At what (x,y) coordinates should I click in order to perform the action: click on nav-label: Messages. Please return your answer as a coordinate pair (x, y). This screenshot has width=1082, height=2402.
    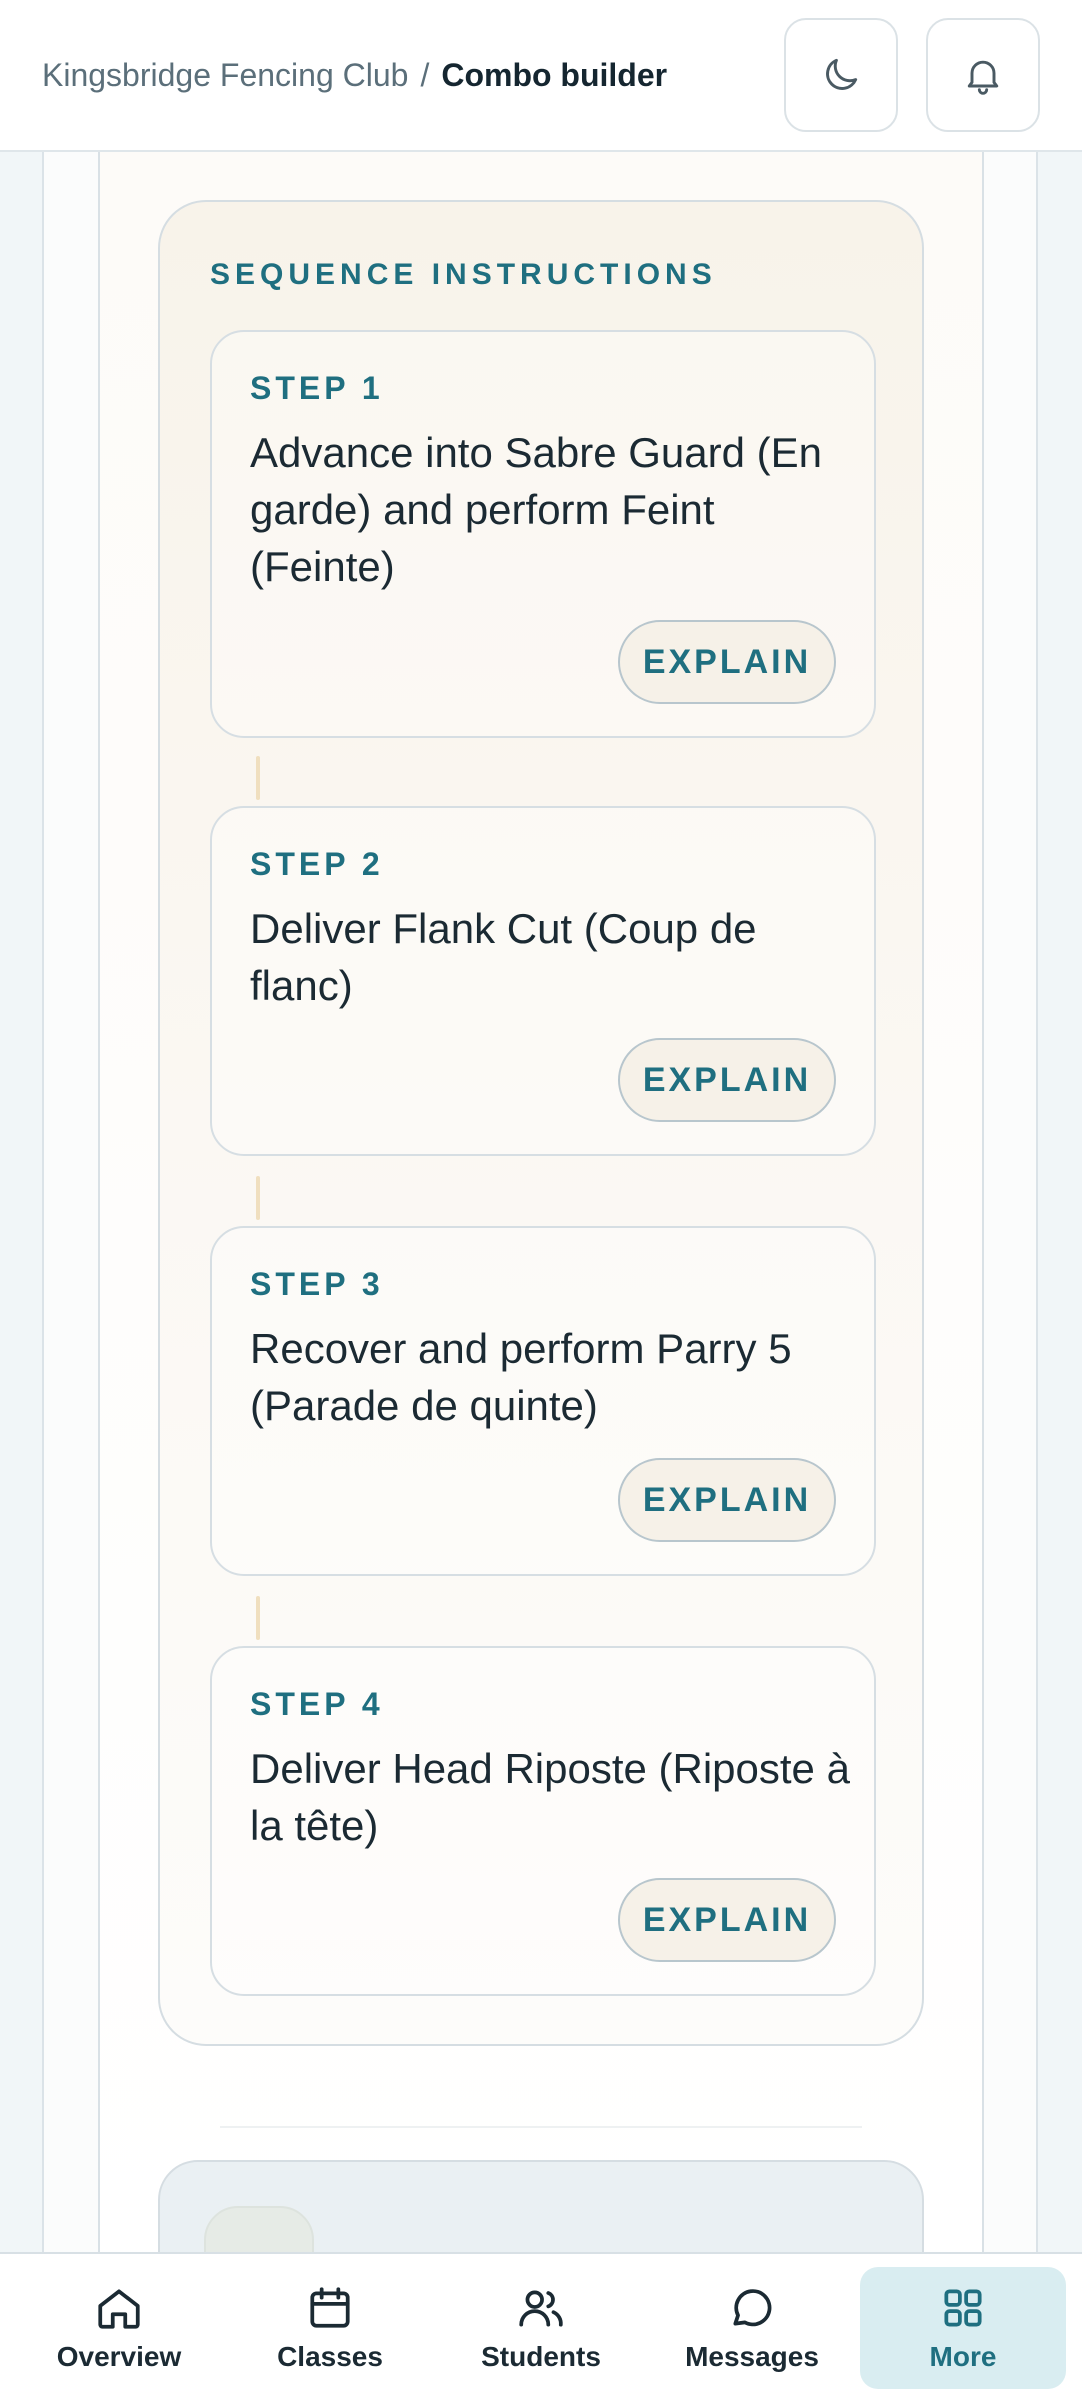
    Looking at the image, I should click on (752, 2356).